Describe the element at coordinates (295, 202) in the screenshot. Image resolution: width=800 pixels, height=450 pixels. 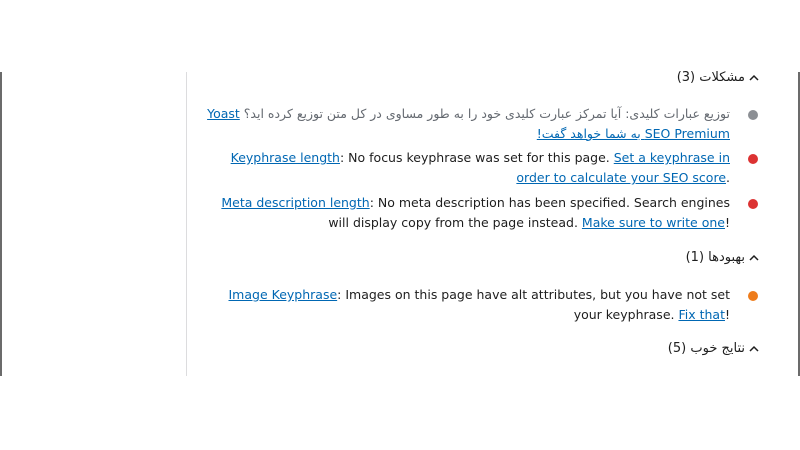
I see `meta-description-length-link: Meta description length` at that location.